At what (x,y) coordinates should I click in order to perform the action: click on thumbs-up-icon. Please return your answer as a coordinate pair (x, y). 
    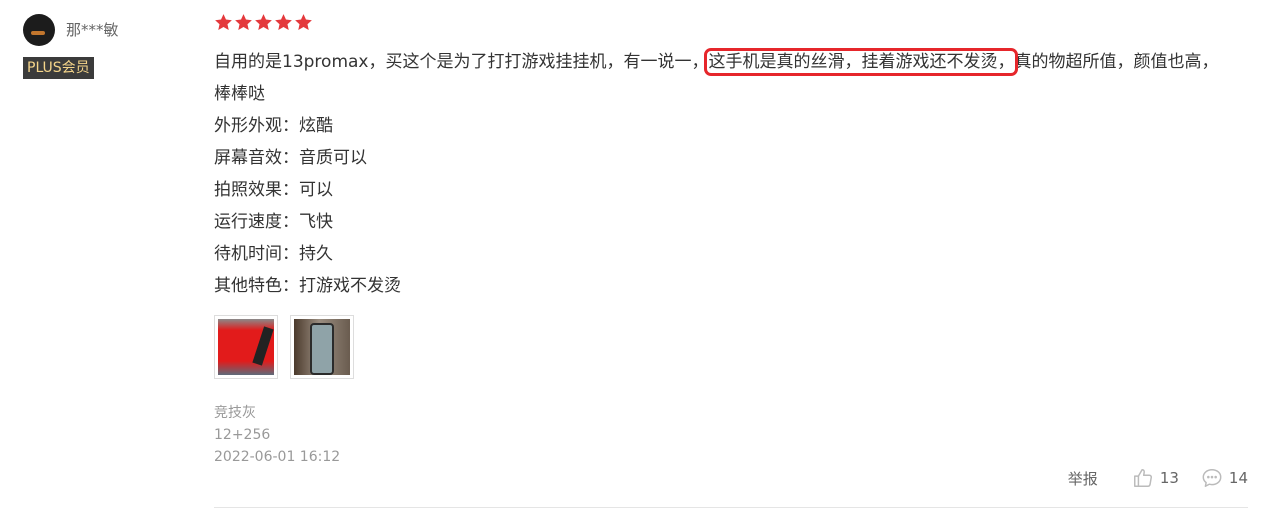
    Looking at the image, I should click on (1142, 478).